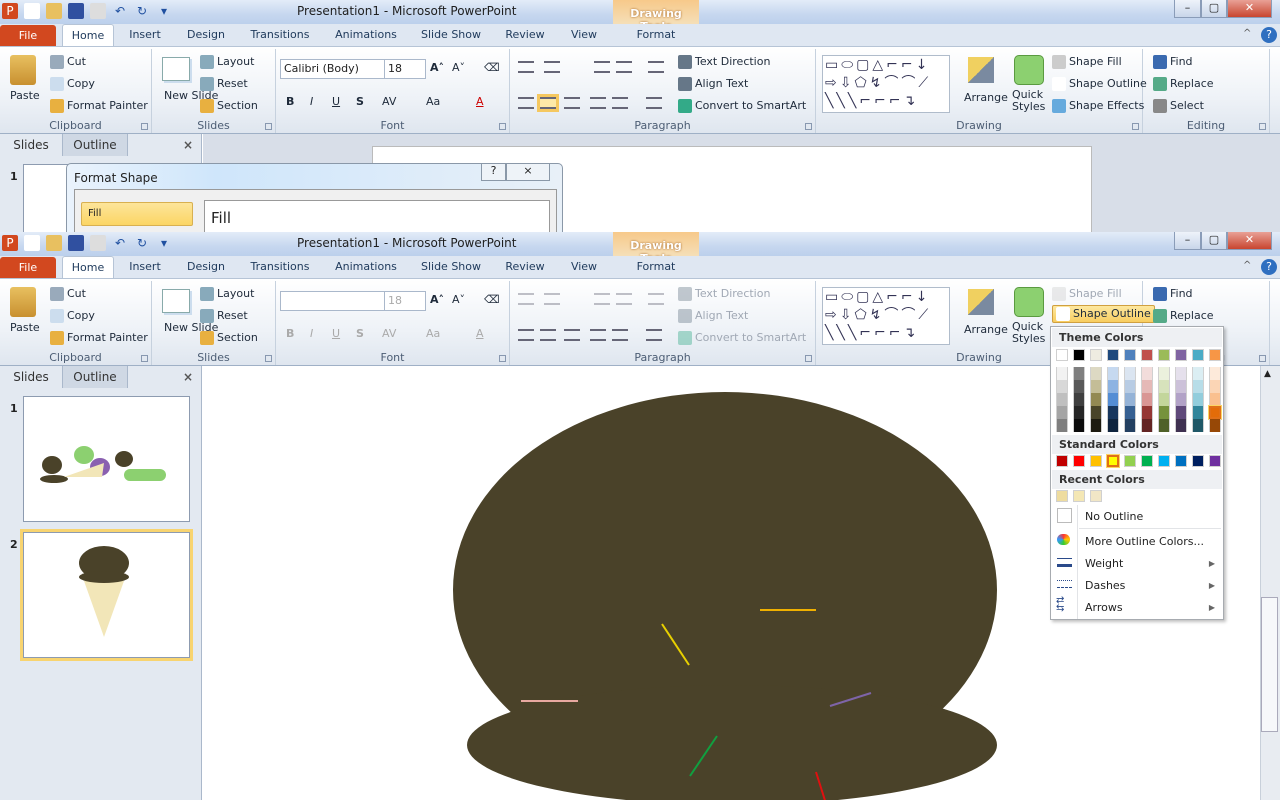 Image resolution: width=1280 pixels, height=800 pixels. Describe the element at coordinates (526, 103) in the screenshot. I see `align-left-button` at that location.